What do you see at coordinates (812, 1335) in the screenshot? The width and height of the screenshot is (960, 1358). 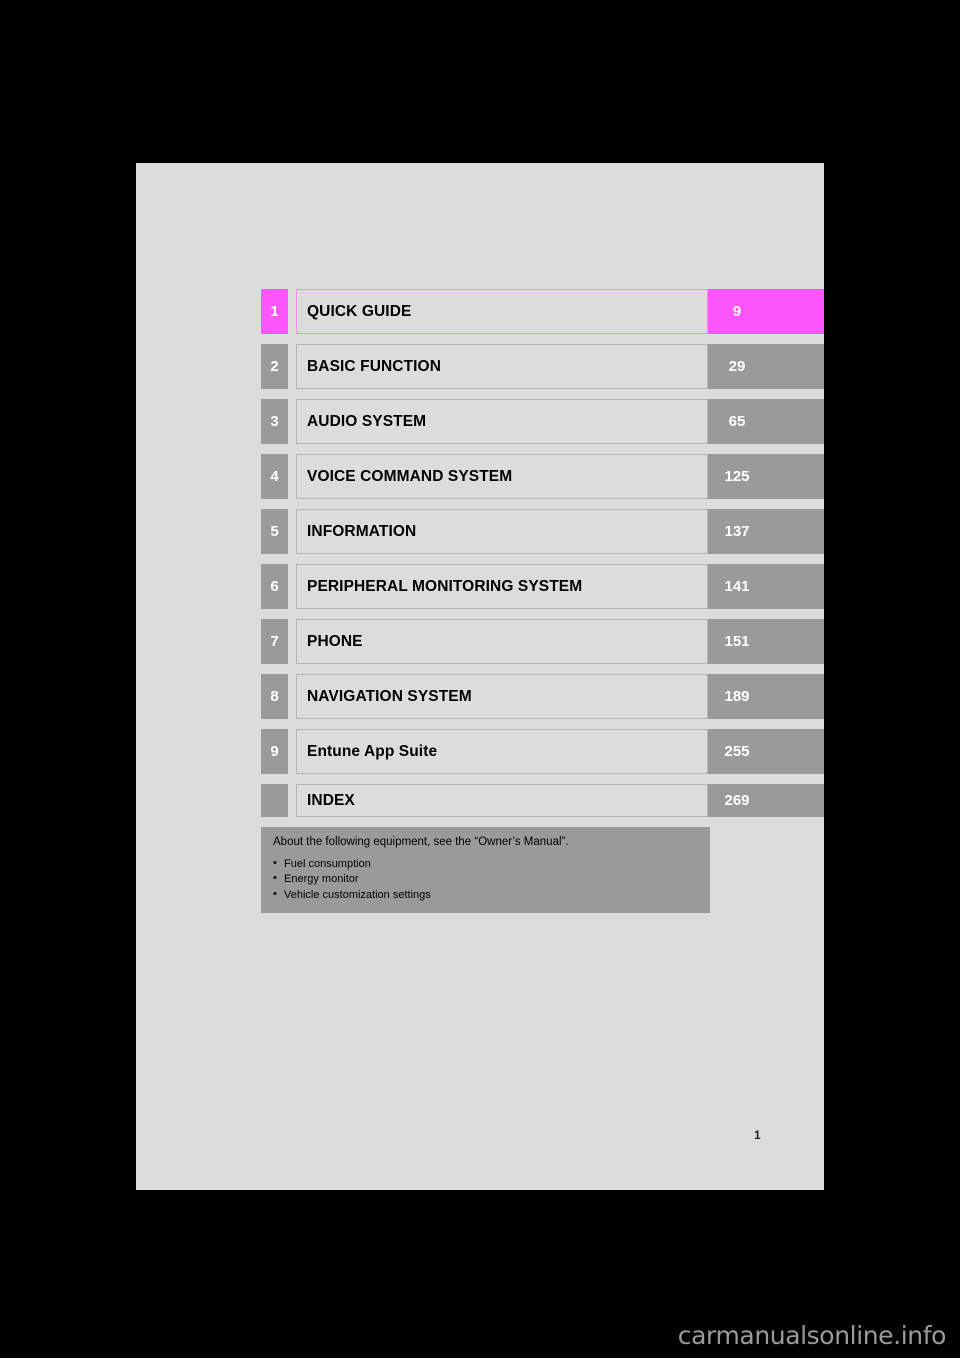 I see `site-watermark: carmanualsonline.info` at bounding box center [812, 1335].